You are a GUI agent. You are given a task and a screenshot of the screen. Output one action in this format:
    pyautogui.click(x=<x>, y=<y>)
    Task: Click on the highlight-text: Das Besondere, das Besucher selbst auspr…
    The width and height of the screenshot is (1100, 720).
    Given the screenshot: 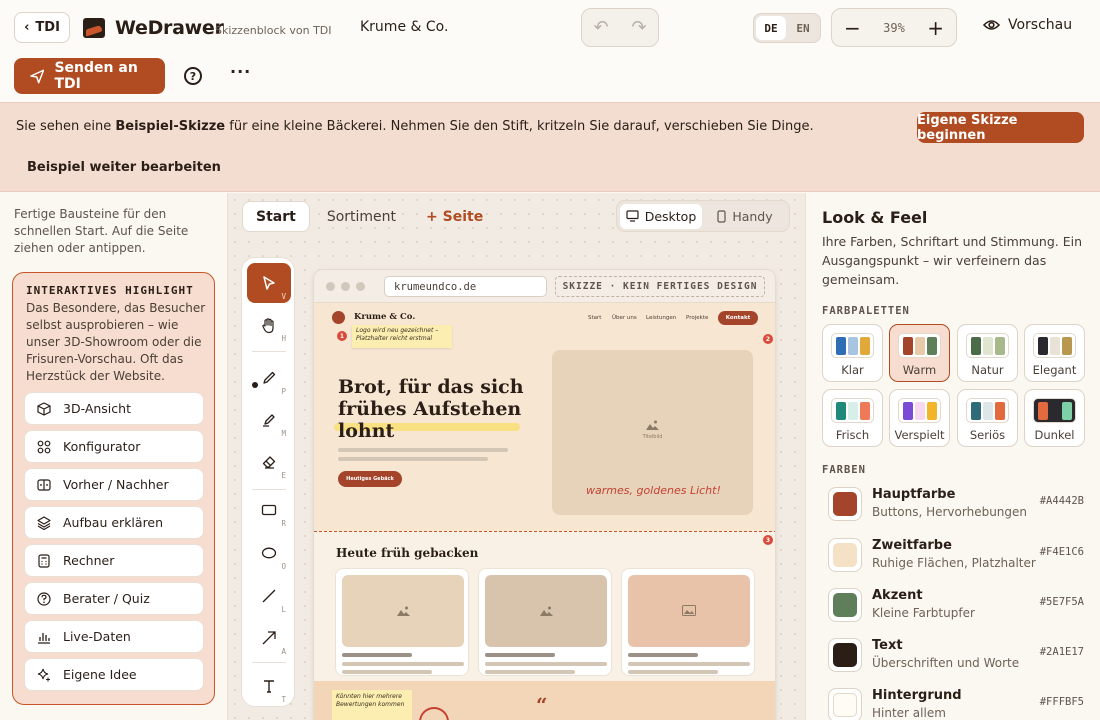 What is the action you would take?
    pyautogui.click(x=116, y=342)
    